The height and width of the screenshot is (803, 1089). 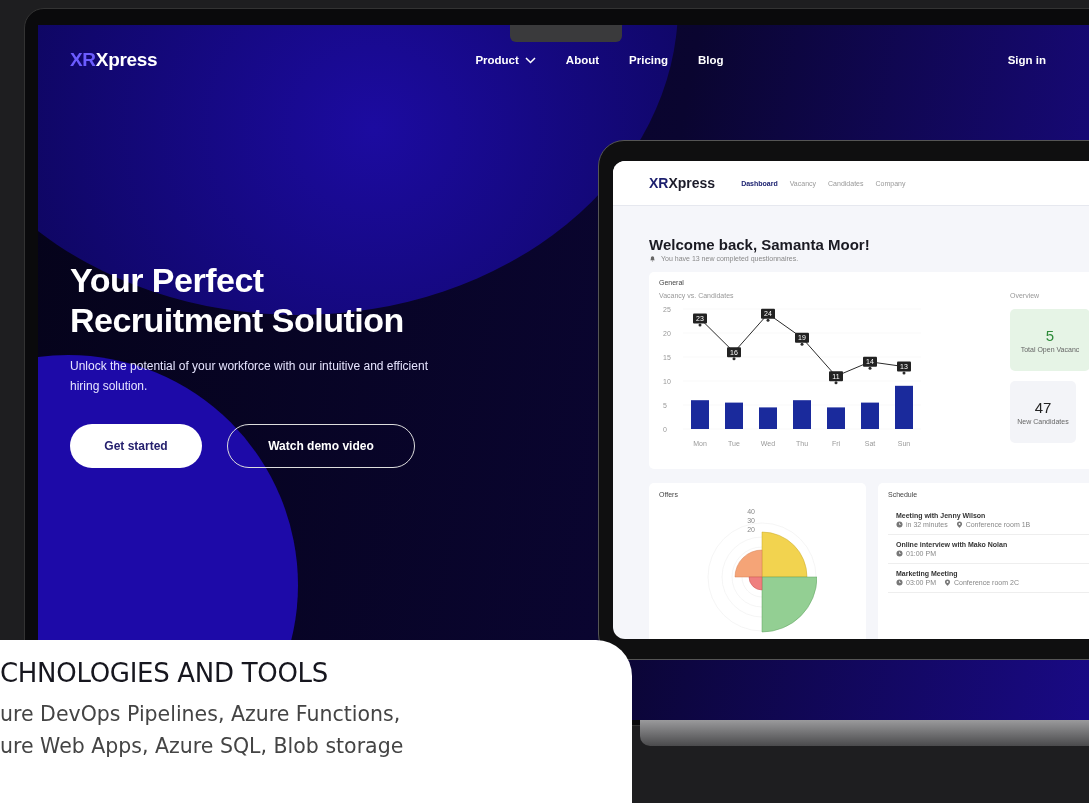 What do you see at coordinates (202, 730) in the screenshot?
I see `card-text: ure DevOps Pipelines, Azure Functions, ure Web Apps, Azure SQL, Blob storage` at bounding box center [202, 730].